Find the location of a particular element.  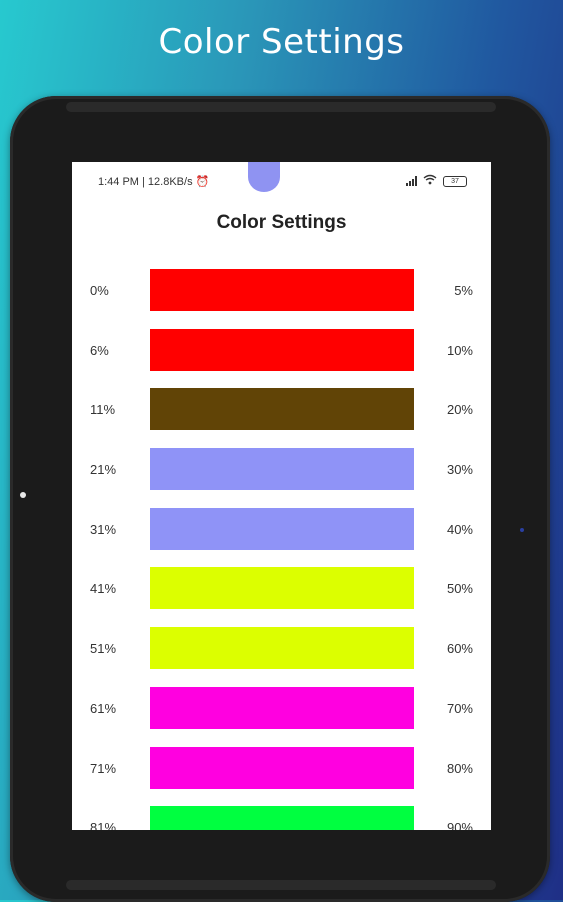

color-range-row: 81% 90% is located at coordinates (281, 818).